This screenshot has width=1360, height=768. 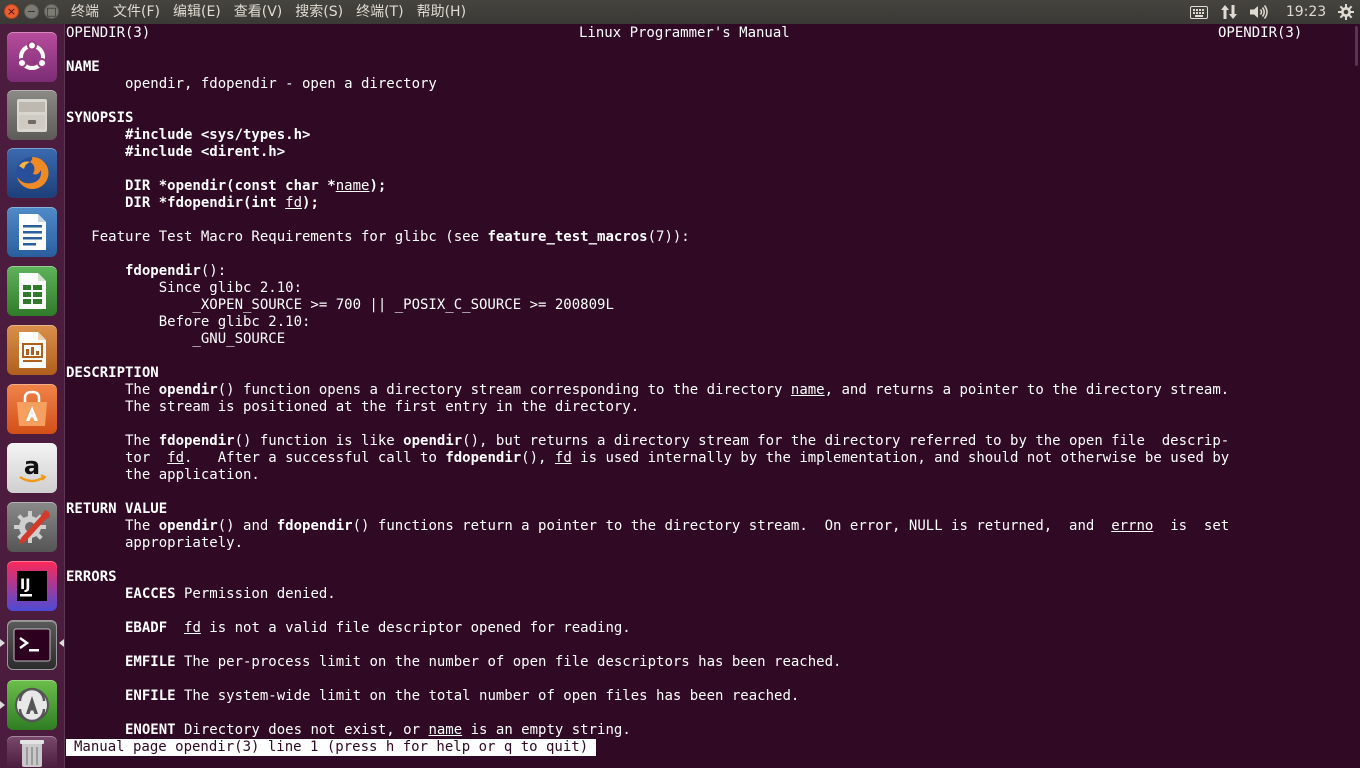 I want to click on volume-icon, so click(x=1259, y=12).